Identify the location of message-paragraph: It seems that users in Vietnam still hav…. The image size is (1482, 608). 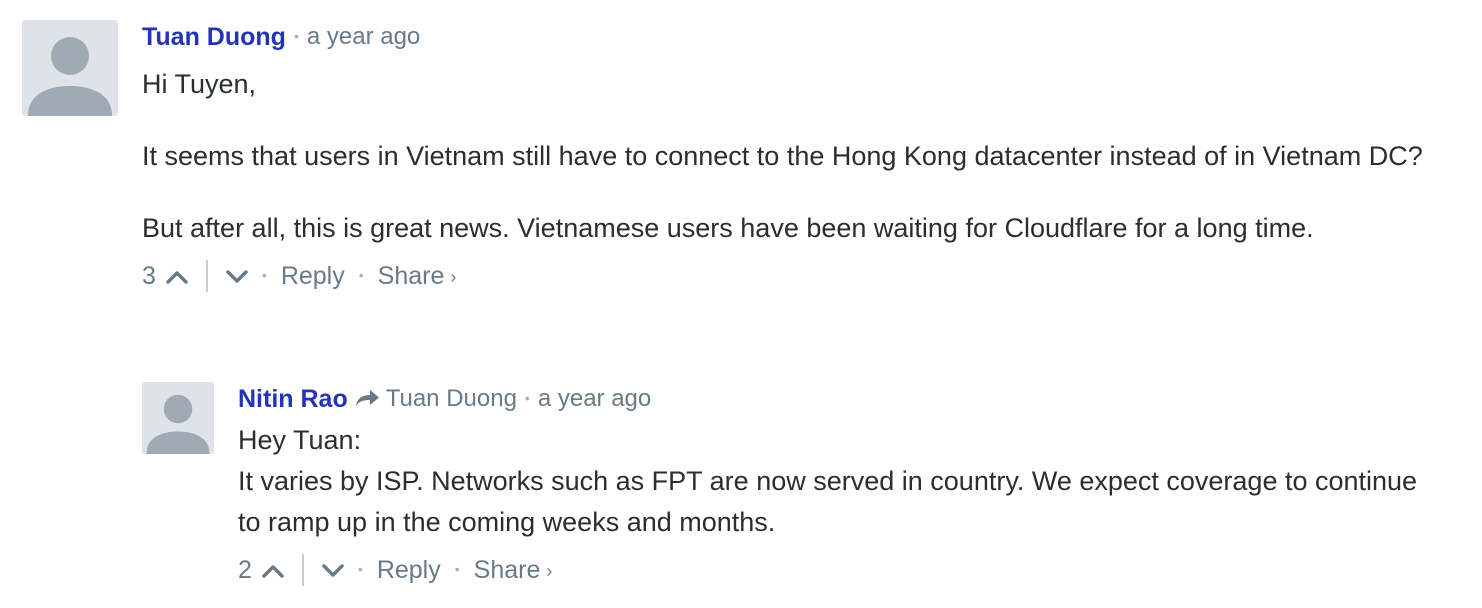
(782, 156).